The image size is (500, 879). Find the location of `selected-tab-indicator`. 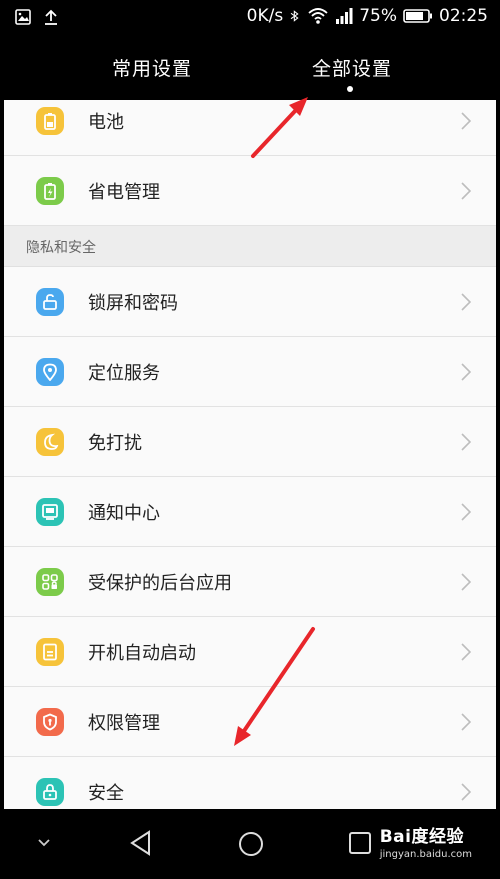

selected-tab-indicator is located at coordinates (350, 89).